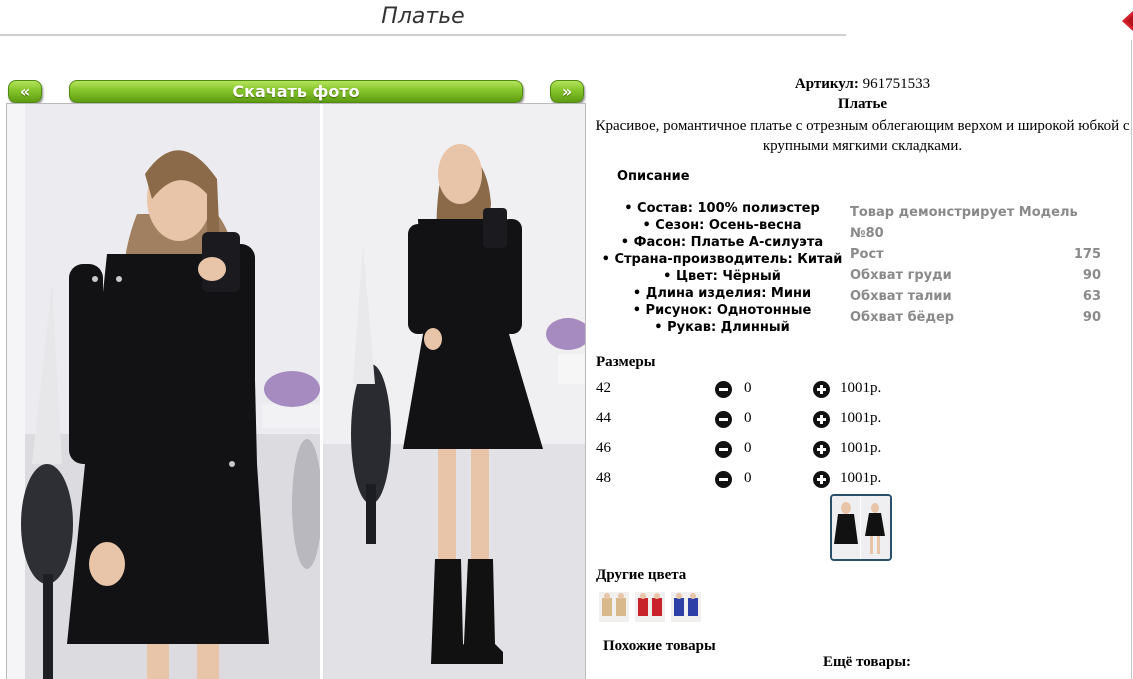  What do you see at coordinates (975, 317) in the screenshot?
I see `model-row-hips: Обхват бёдер 90` at bounding box center [975, 317].